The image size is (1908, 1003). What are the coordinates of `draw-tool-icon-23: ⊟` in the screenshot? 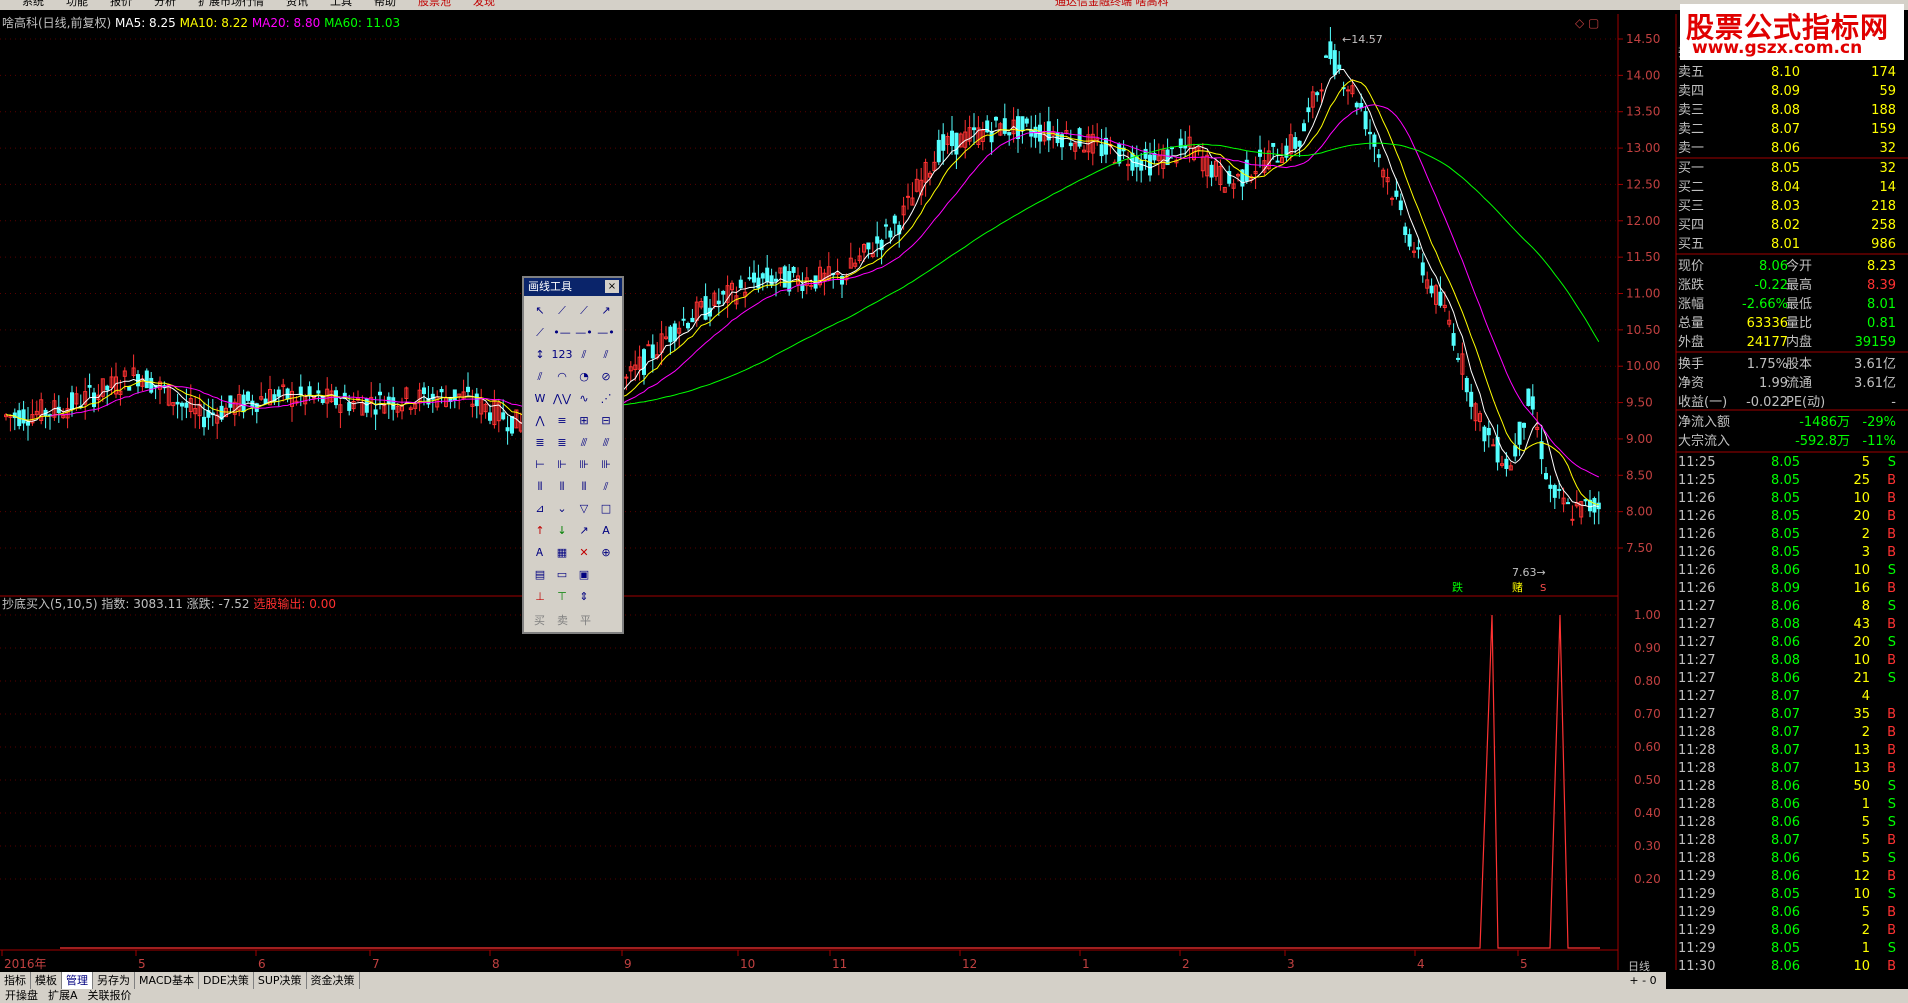 It's located at (606, 421).